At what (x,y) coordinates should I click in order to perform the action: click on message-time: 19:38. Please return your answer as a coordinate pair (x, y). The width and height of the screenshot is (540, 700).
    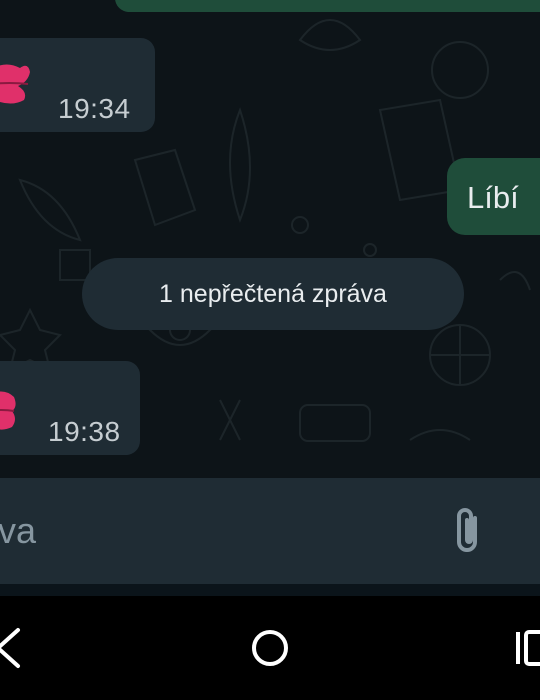
    Looking at the image, I should click on (84, 431).